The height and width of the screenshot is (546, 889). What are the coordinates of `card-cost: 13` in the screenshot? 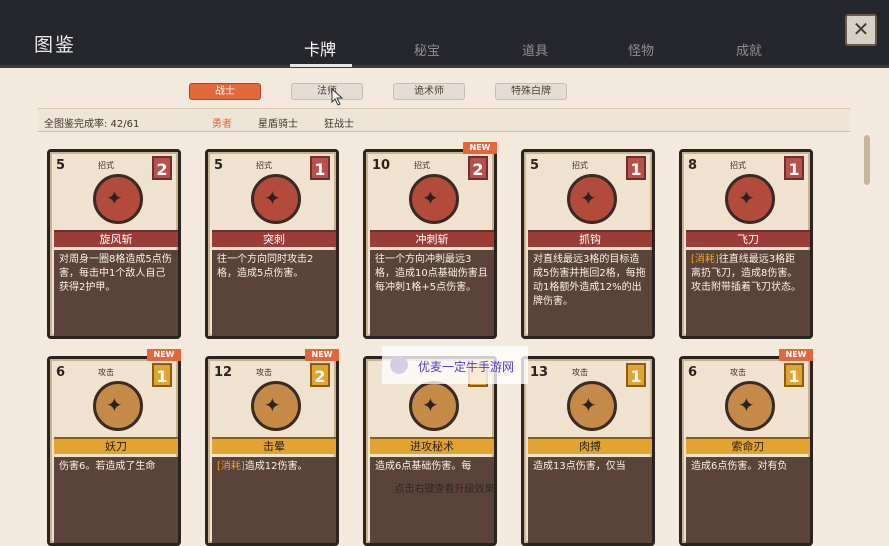 It's located at (539, 372).